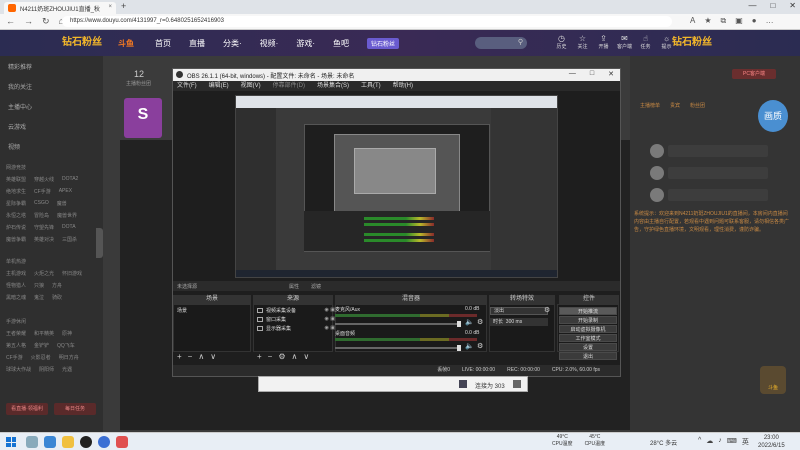 The width and height of the screenshot is (800, 450). What do you see at coordinates (50, 442) in the screenshot?
I see `edge-icon` at bounding box center [50, 442].